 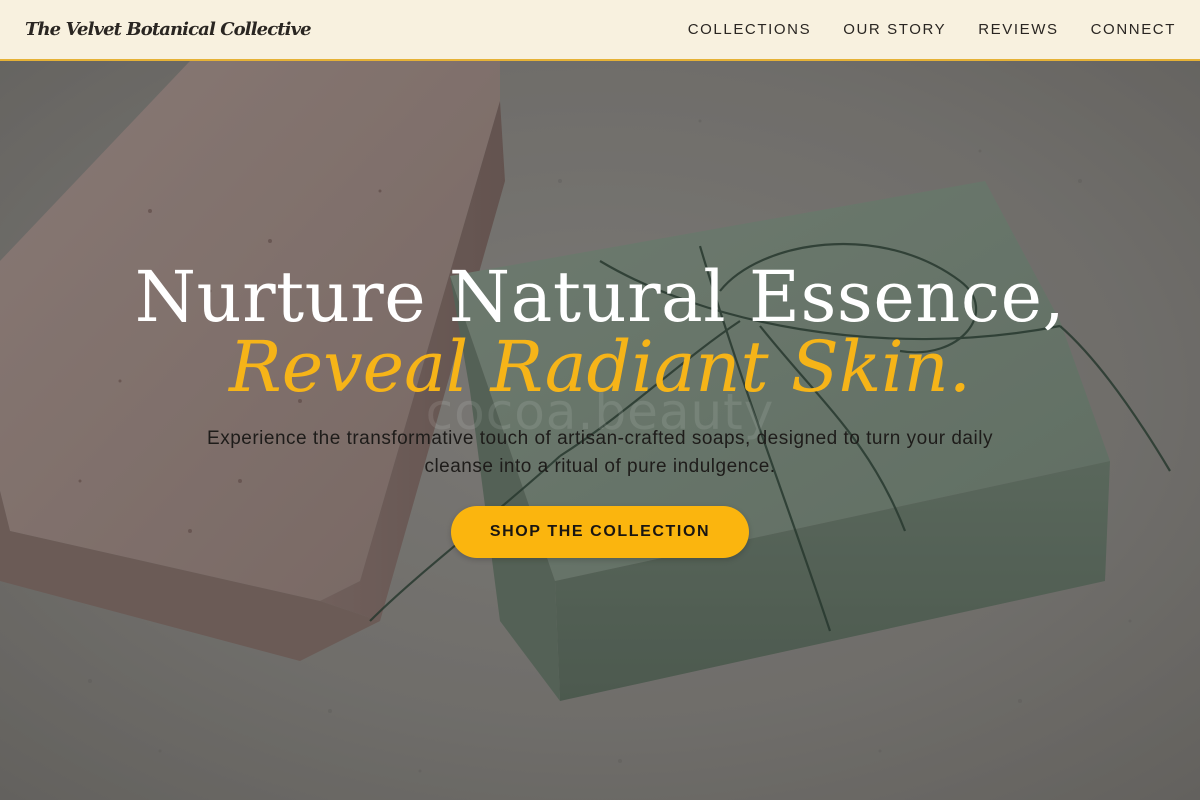 What do you see at coordinates (600, 297) in the screenshot?
I see `hero-headline-line1: Nurture Natural Essence,` at bounding box center [600, 297].